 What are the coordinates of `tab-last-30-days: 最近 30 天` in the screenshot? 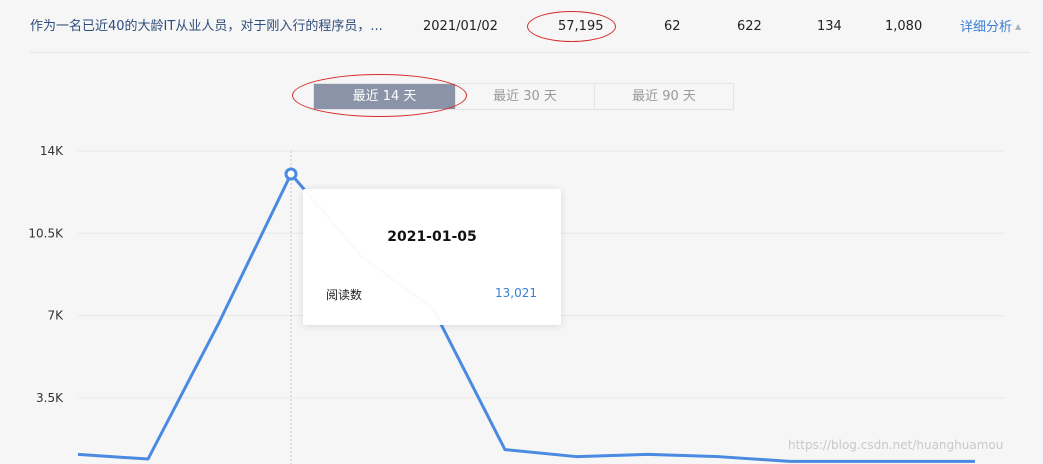 It's located at (524, 96).